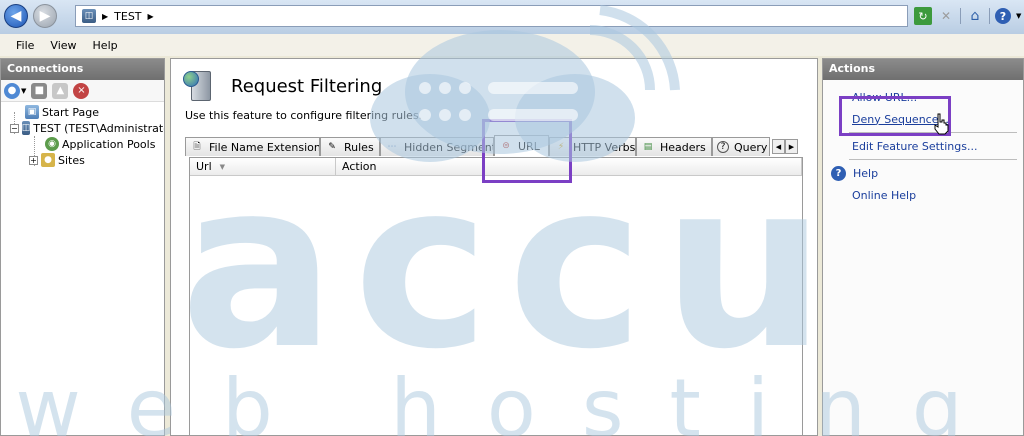 The width and height of the screenshot is (1024, 436). Describe the element at coordinates (82, 128) in the screenshot. I see `tree-item-server: − ◫ TEST (TEST\Administrato` at that location.